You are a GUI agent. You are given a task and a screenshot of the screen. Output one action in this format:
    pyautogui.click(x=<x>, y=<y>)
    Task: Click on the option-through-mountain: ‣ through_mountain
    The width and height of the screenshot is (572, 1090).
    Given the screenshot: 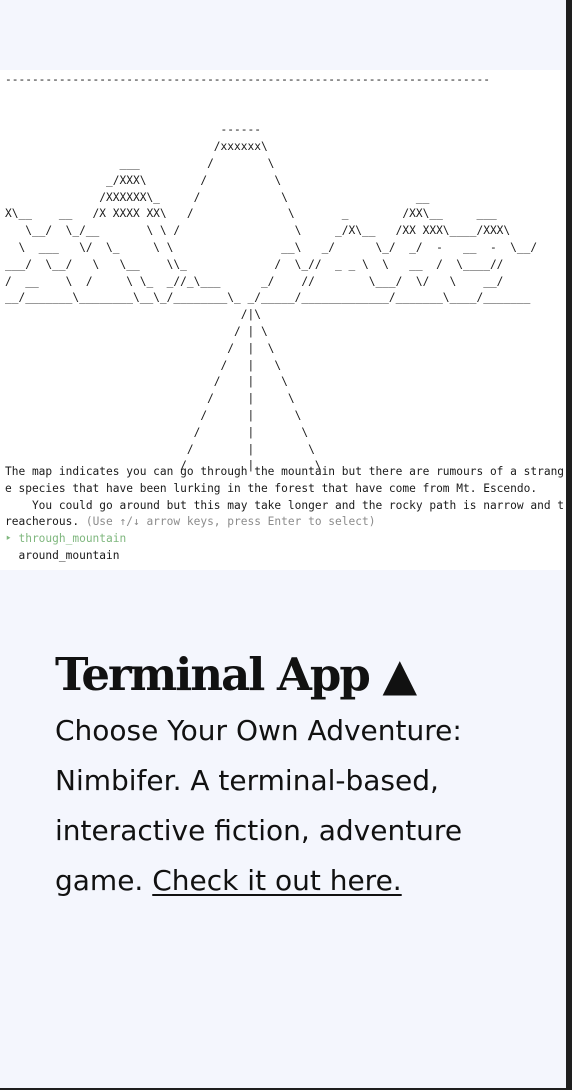 What is the action you would take?
    pyautogui.click(x=65, y=538)
    